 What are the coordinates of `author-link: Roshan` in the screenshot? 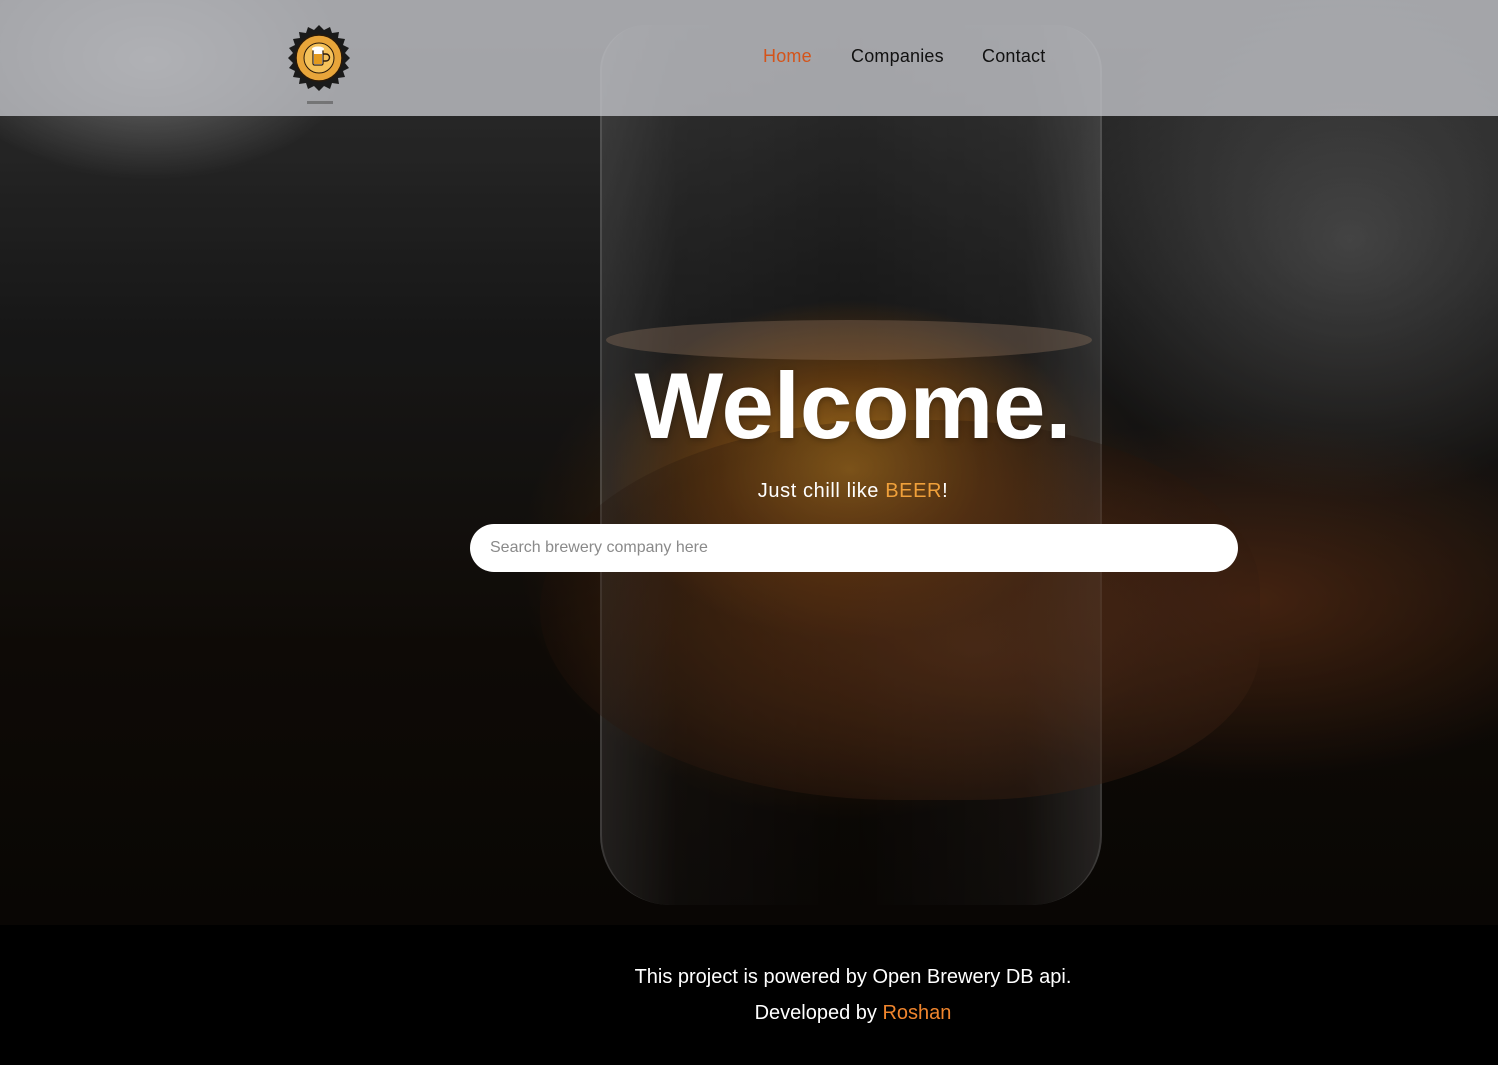 It's located at (916, 1013).